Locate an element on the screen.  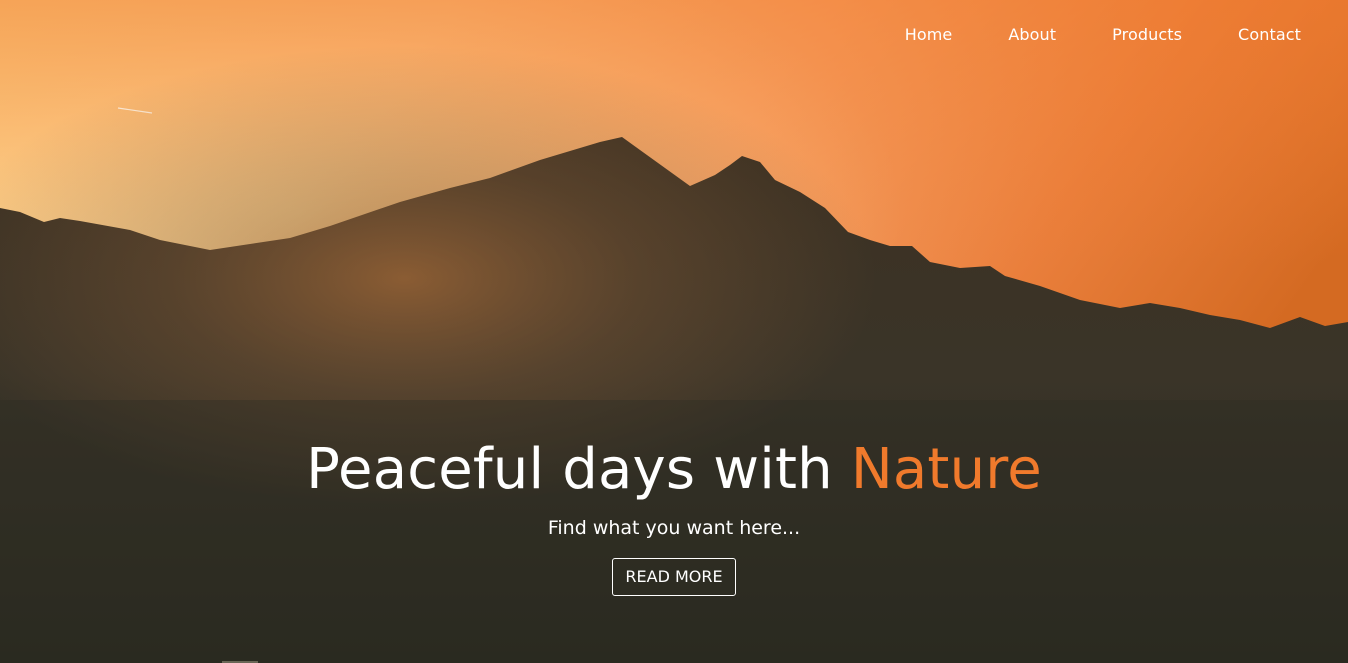
read-more-button: READ MORE is located at coordinates (674, 577).